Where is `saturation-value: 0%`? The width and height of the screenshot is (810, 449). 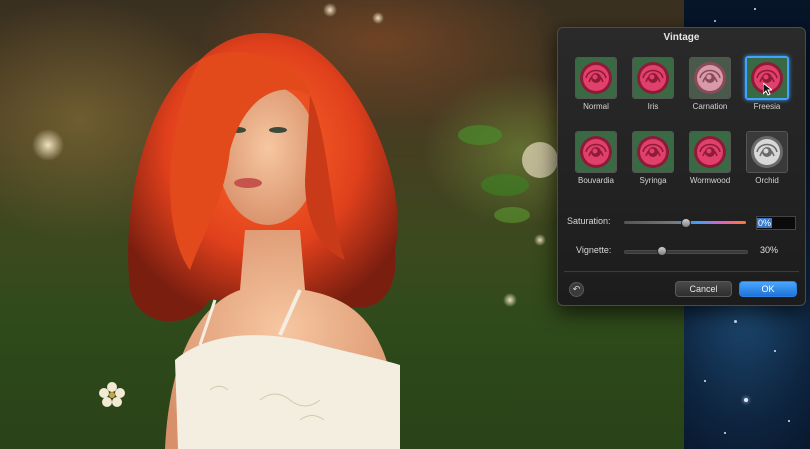 saturation-value: 0% is located at coordinates (765, 223).